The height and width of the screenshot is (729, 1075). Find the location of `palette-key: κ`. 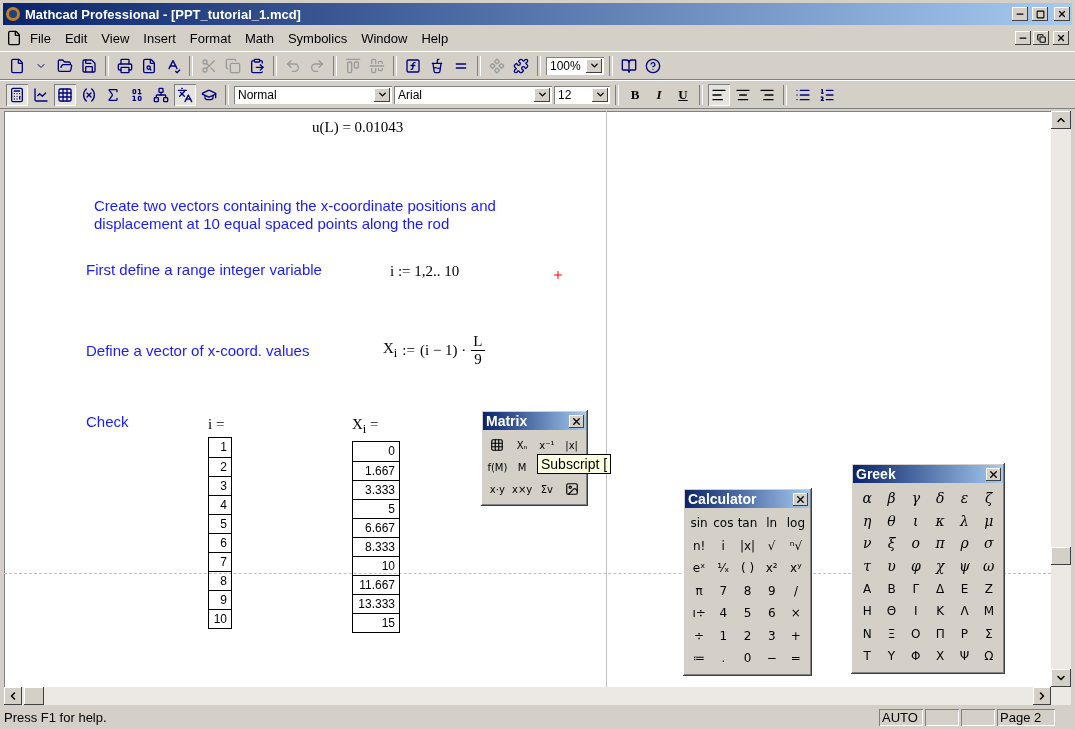

palette-key: κ is located at coordinates (940, 521).